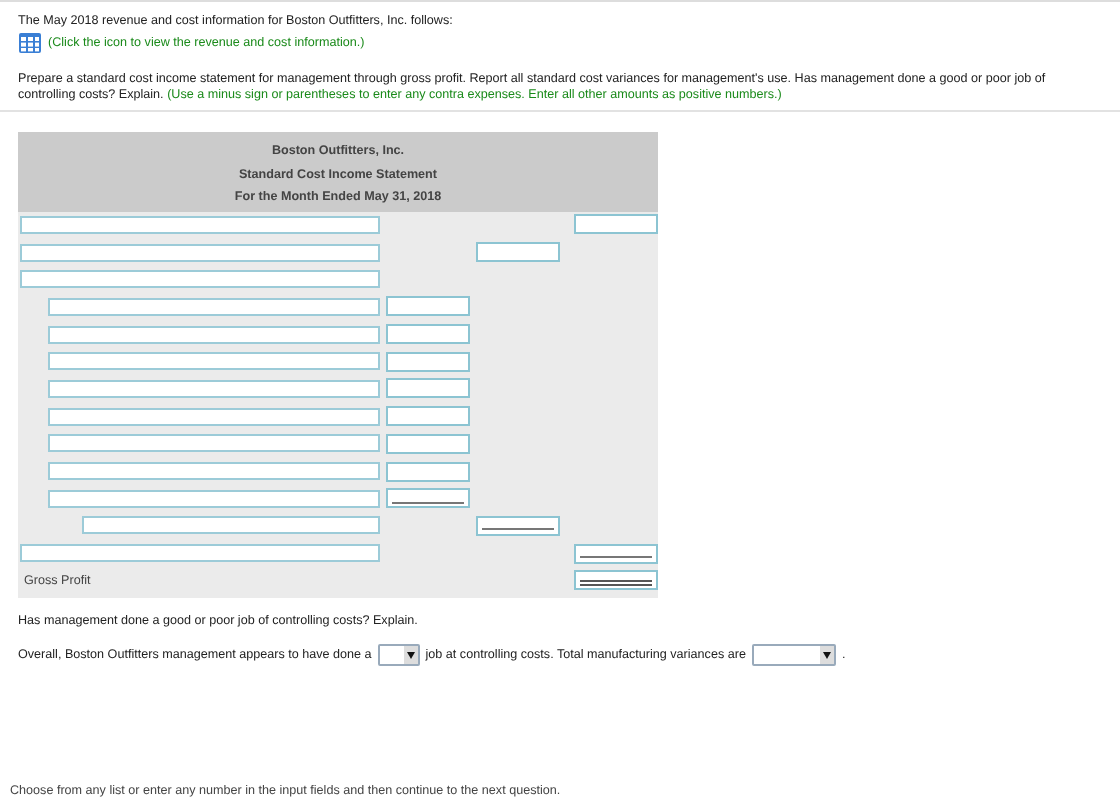 The image size is (1120, 802). What do you see at coordinates (30, 43) in the screenshot?
I see `table-icon` at bounding box center [30, 43].